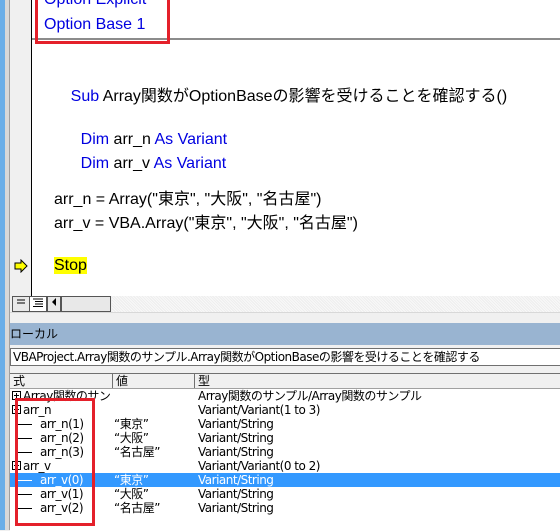 The width and height of the screenshot is (560, 531). What do you see at coordinates (259, 466) in the screenshot?
I see `type-cell: Variant/Variant(0 to 2)` at bounding box center [259, 466].